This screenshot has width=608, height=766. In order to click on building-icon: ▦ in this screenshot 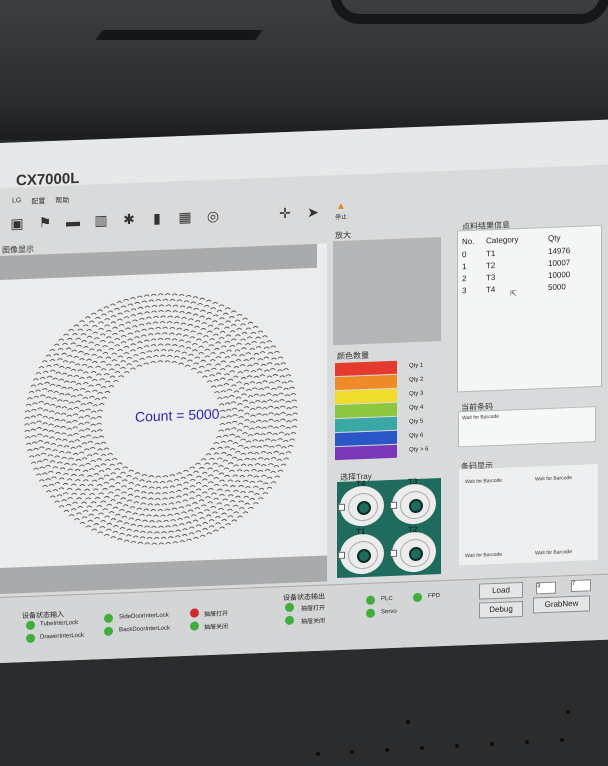, I will do `click(185, 216)`.